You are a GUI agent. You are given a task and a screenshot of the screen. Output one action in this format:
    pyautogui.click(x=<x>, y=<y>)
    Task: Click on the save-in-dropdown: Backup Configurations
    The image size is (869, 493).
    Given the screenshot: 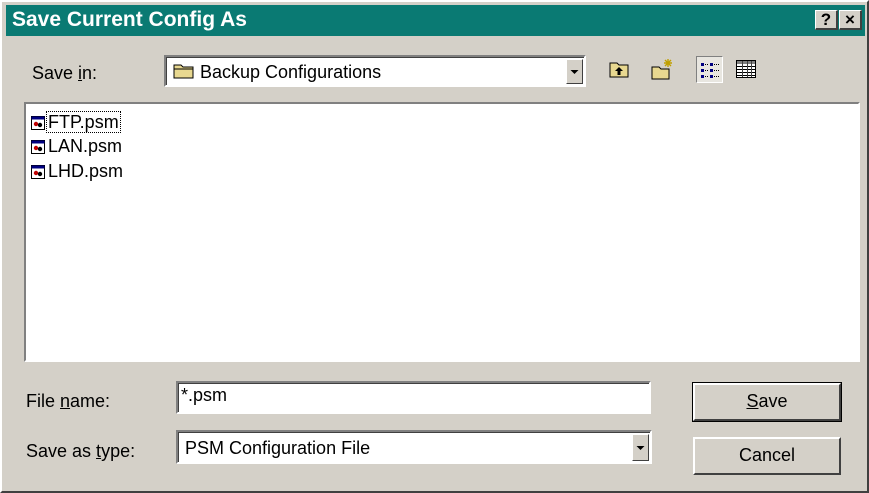 What is the action you would take?
    pyautogui.click(x=375, y=71)
    